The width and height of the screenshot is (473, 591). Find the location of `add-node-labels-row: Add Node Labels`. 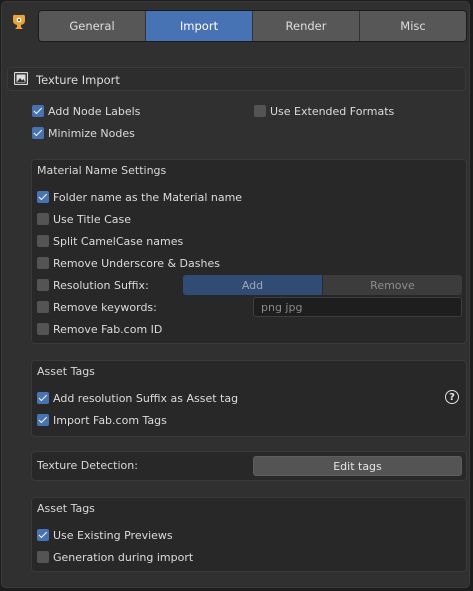

add-node-labels-row: Add Node Labels is located at coordinates (86, 111).